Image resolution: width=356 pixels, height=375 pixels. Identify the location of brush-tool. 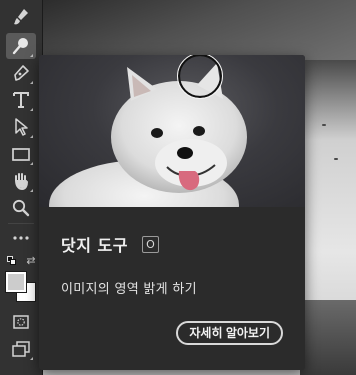
(21, 17).